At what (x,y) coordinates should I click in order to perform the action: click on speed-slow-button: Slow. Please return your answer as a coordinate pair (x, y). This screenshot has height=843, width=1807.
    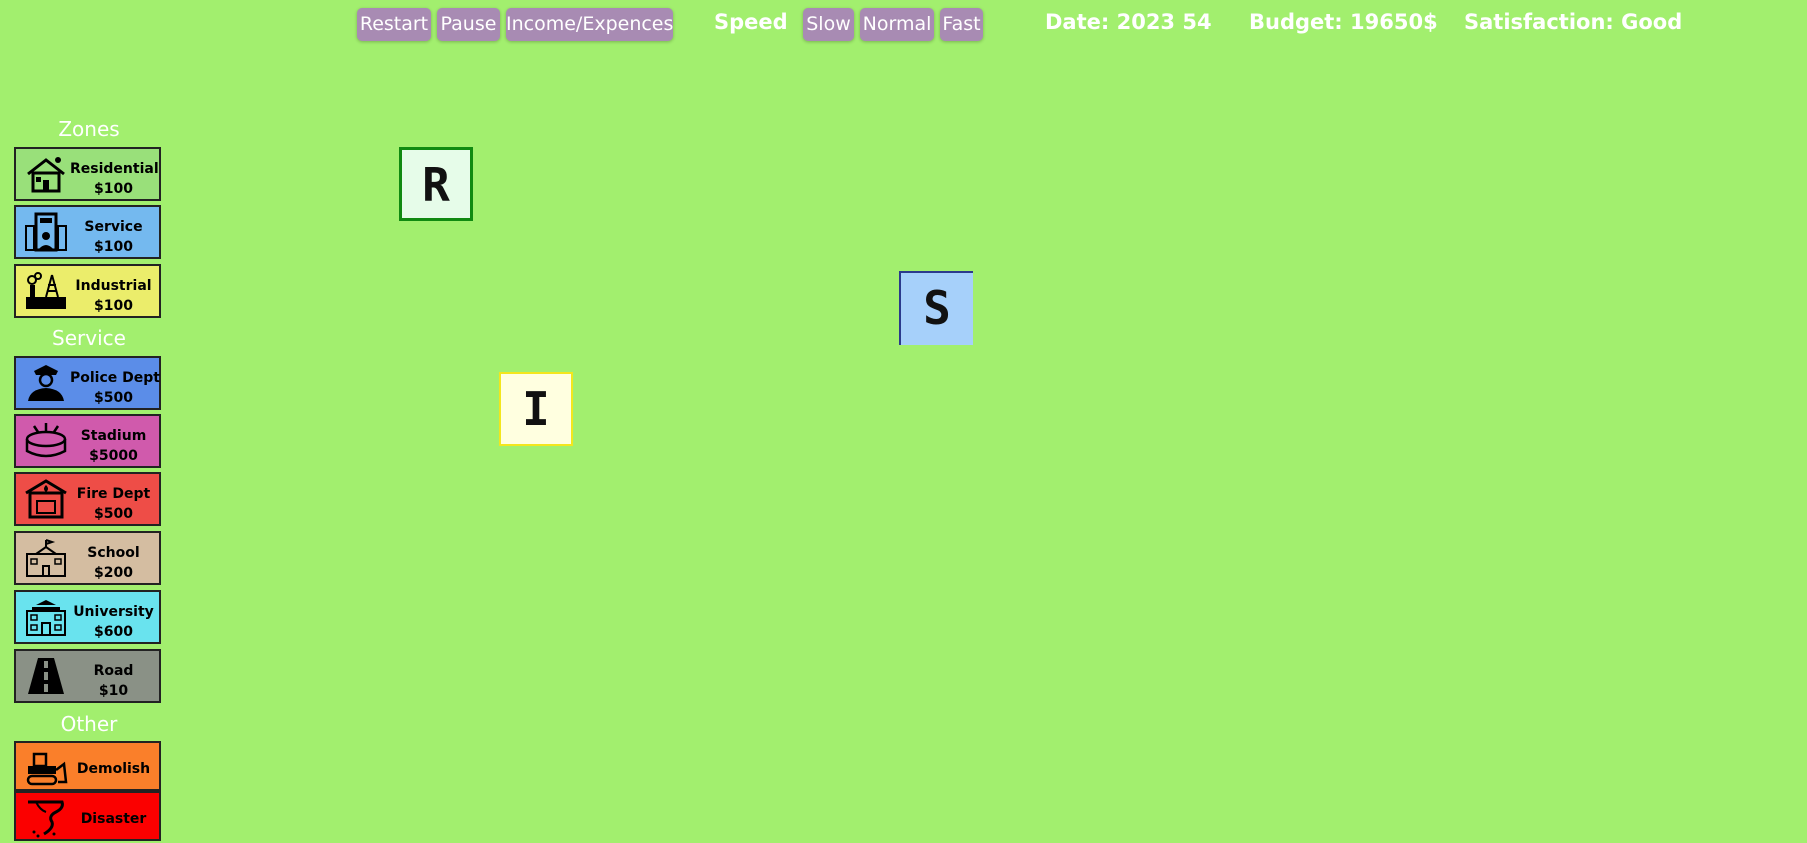
    Looking at the image, I should click on (828, 24).